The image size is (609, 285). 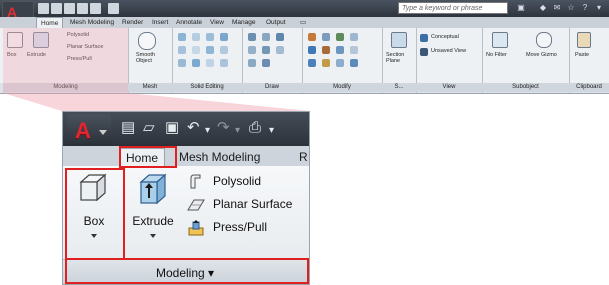 What do you see at coordinates (149, 128) in the screenshot?
I see `open-icon: ▱` at bounding box center [149, 128].